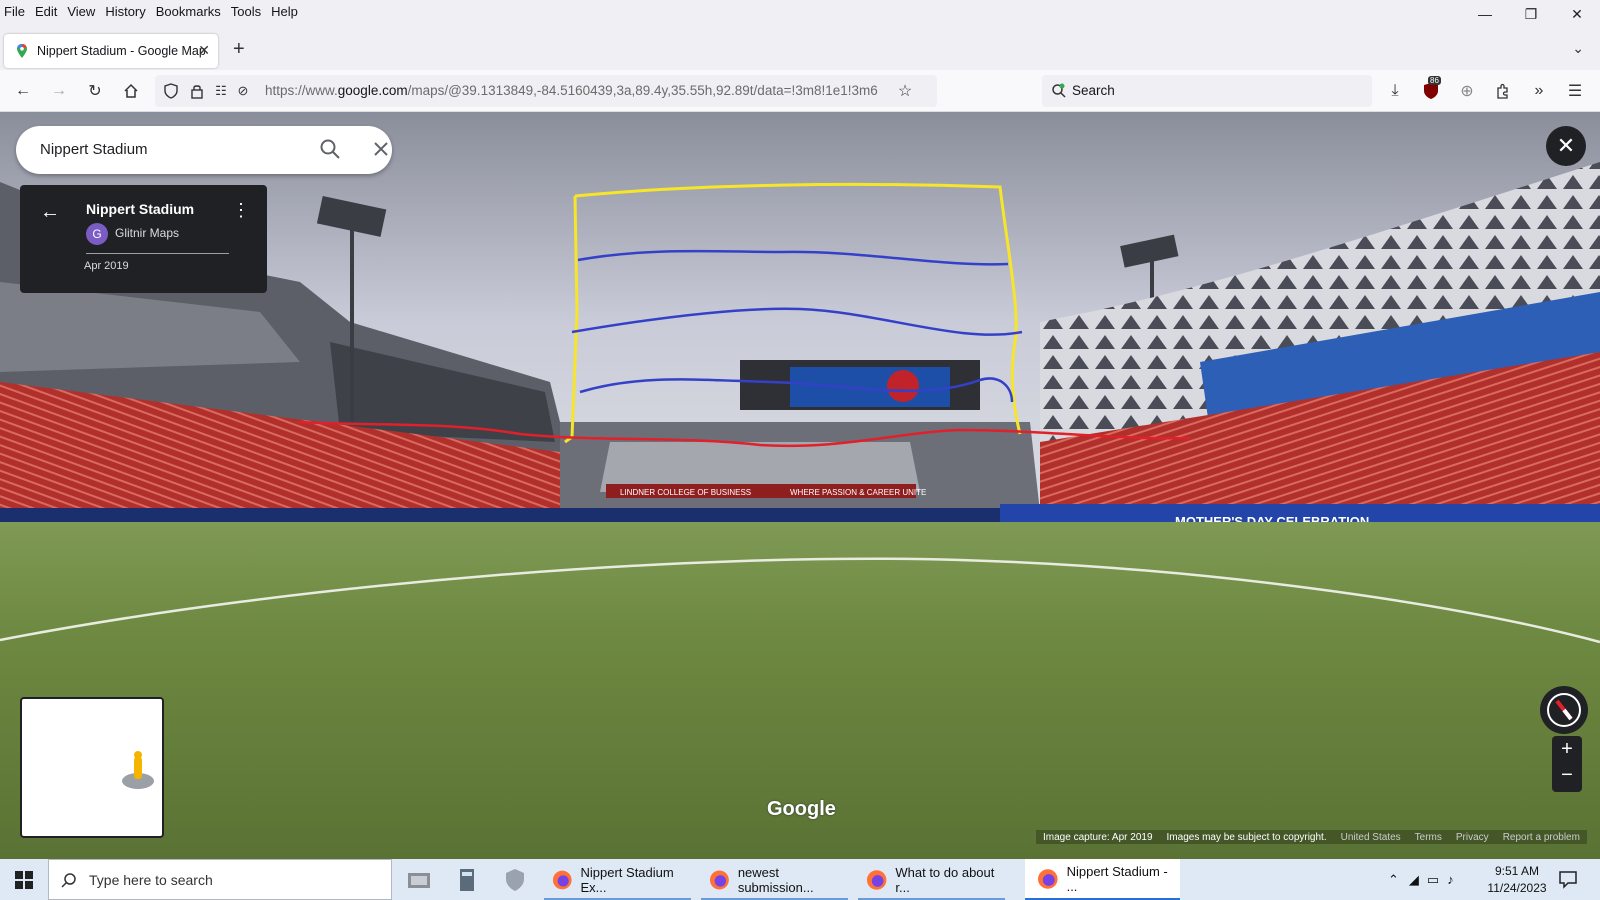  Describe the element at coordinates (106, 266) in the screenshot. I see `capture-date: Apr 2019` at that location.